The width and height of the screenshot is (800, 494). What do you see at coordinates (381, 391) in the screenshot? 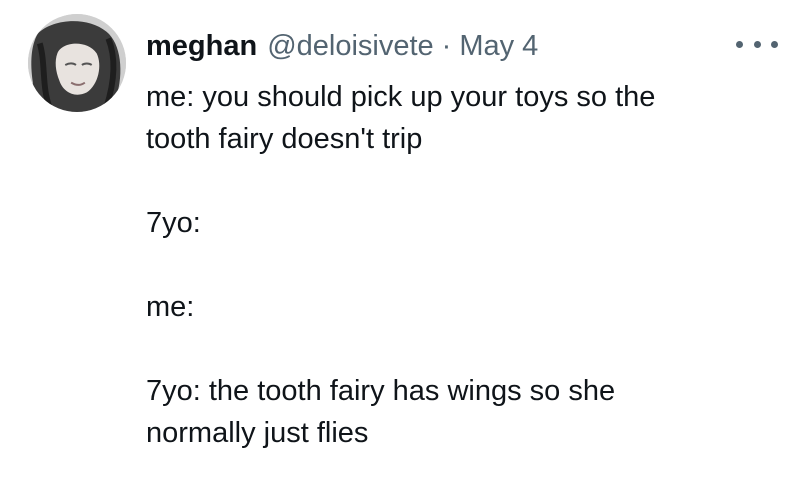
I see `tweet-line: 7yo: the tooth fairy has wings so she` at bounding box center [381, 391].